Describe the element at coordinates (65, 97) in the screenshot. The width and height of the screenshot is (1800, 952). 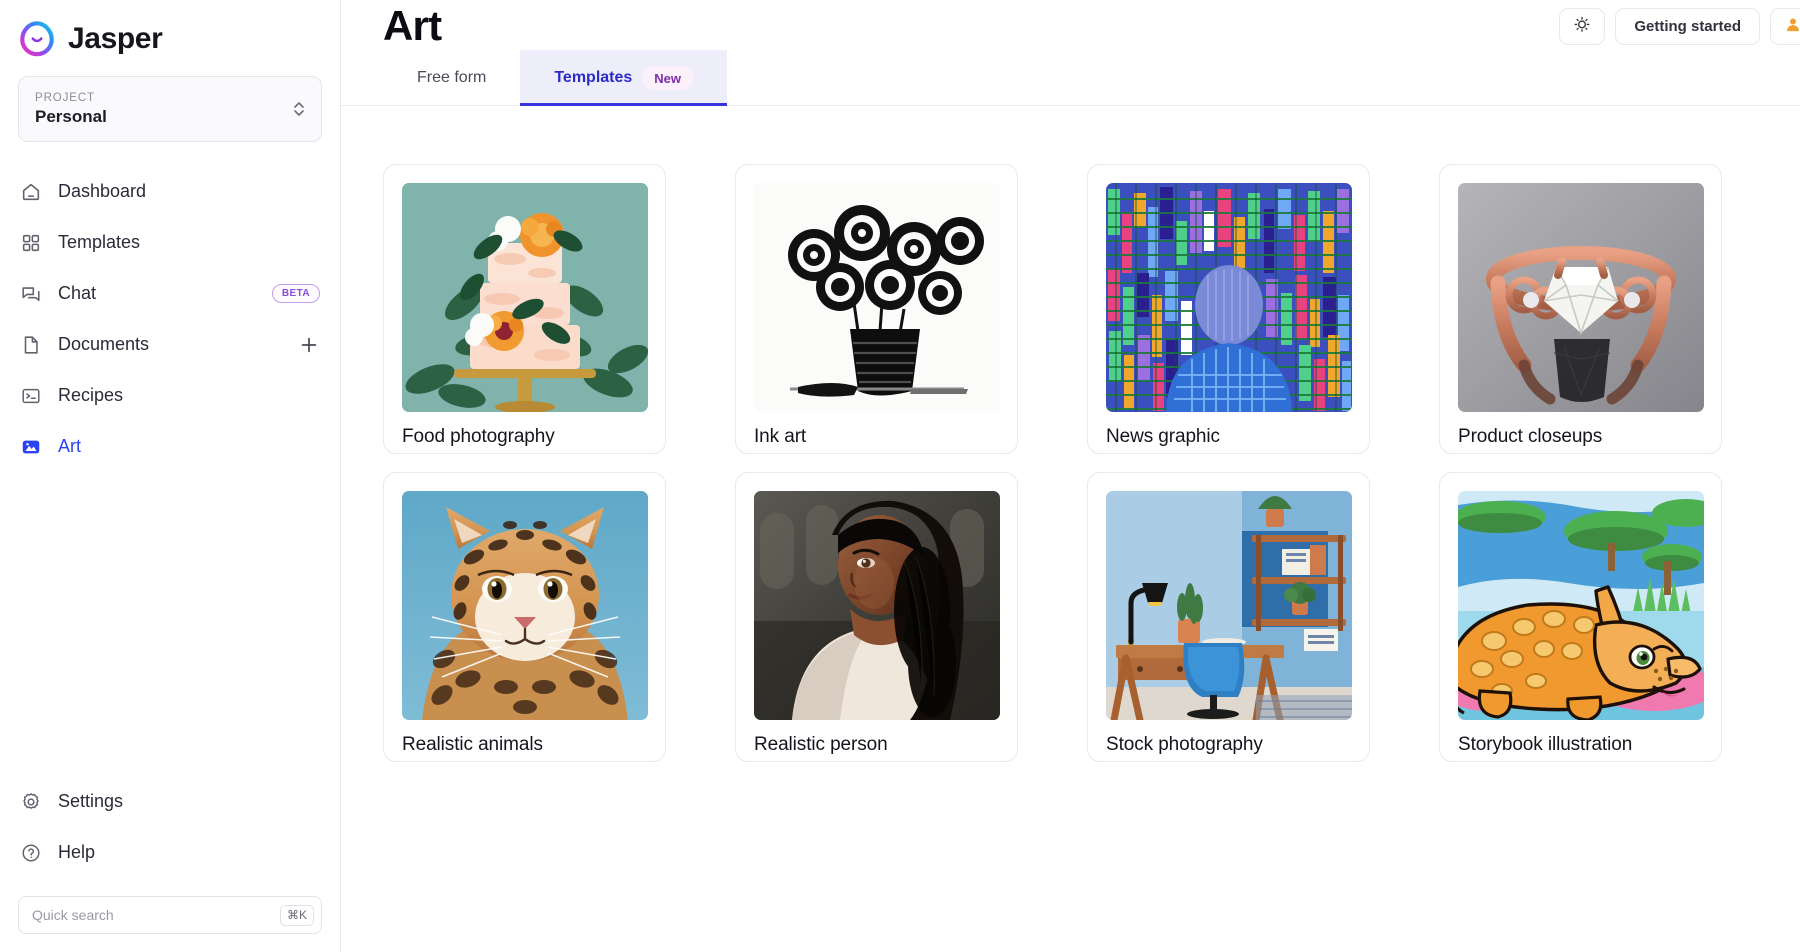
I see `project-label: PROJECT` at that location.